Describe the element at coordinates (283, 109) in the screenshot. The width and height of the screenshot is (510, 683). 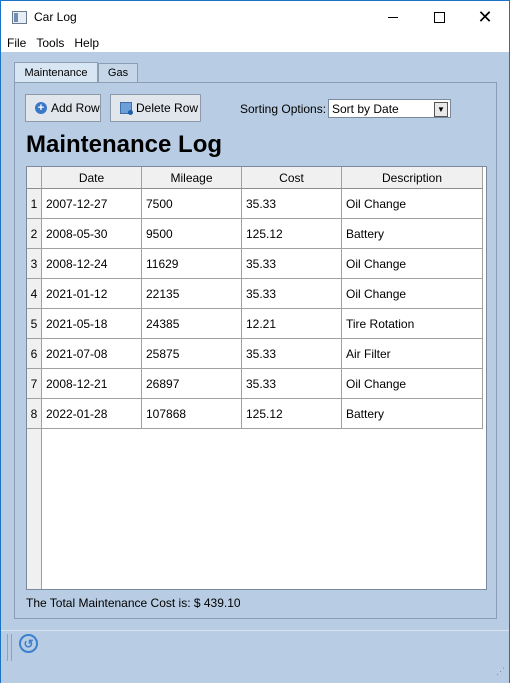
I see `sort-label: Sorting Options:` at that location.